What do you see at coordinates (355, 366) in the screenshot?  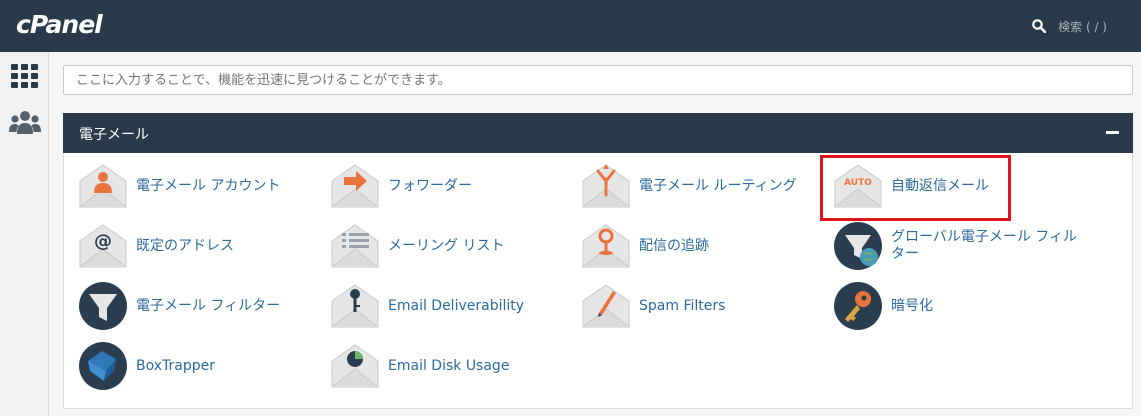 I see `email-disk-usage-icon` at bounding box center [355, 366].